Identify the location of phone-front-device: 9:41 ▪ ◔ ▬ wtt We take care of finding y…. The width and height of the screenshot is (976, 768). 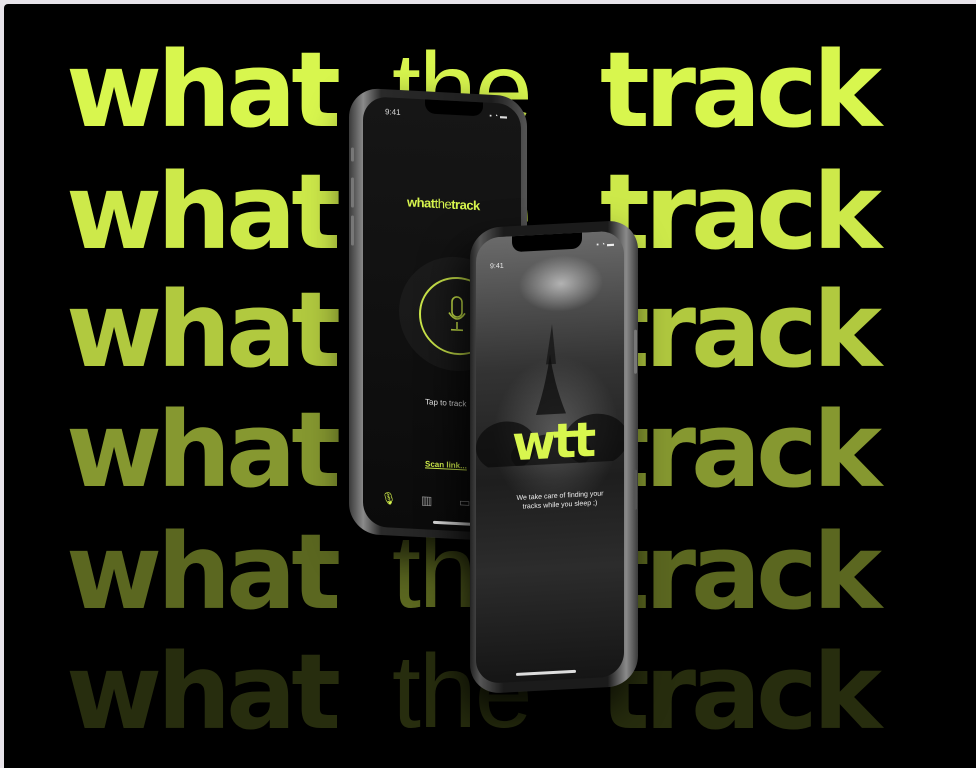
(554, 457).